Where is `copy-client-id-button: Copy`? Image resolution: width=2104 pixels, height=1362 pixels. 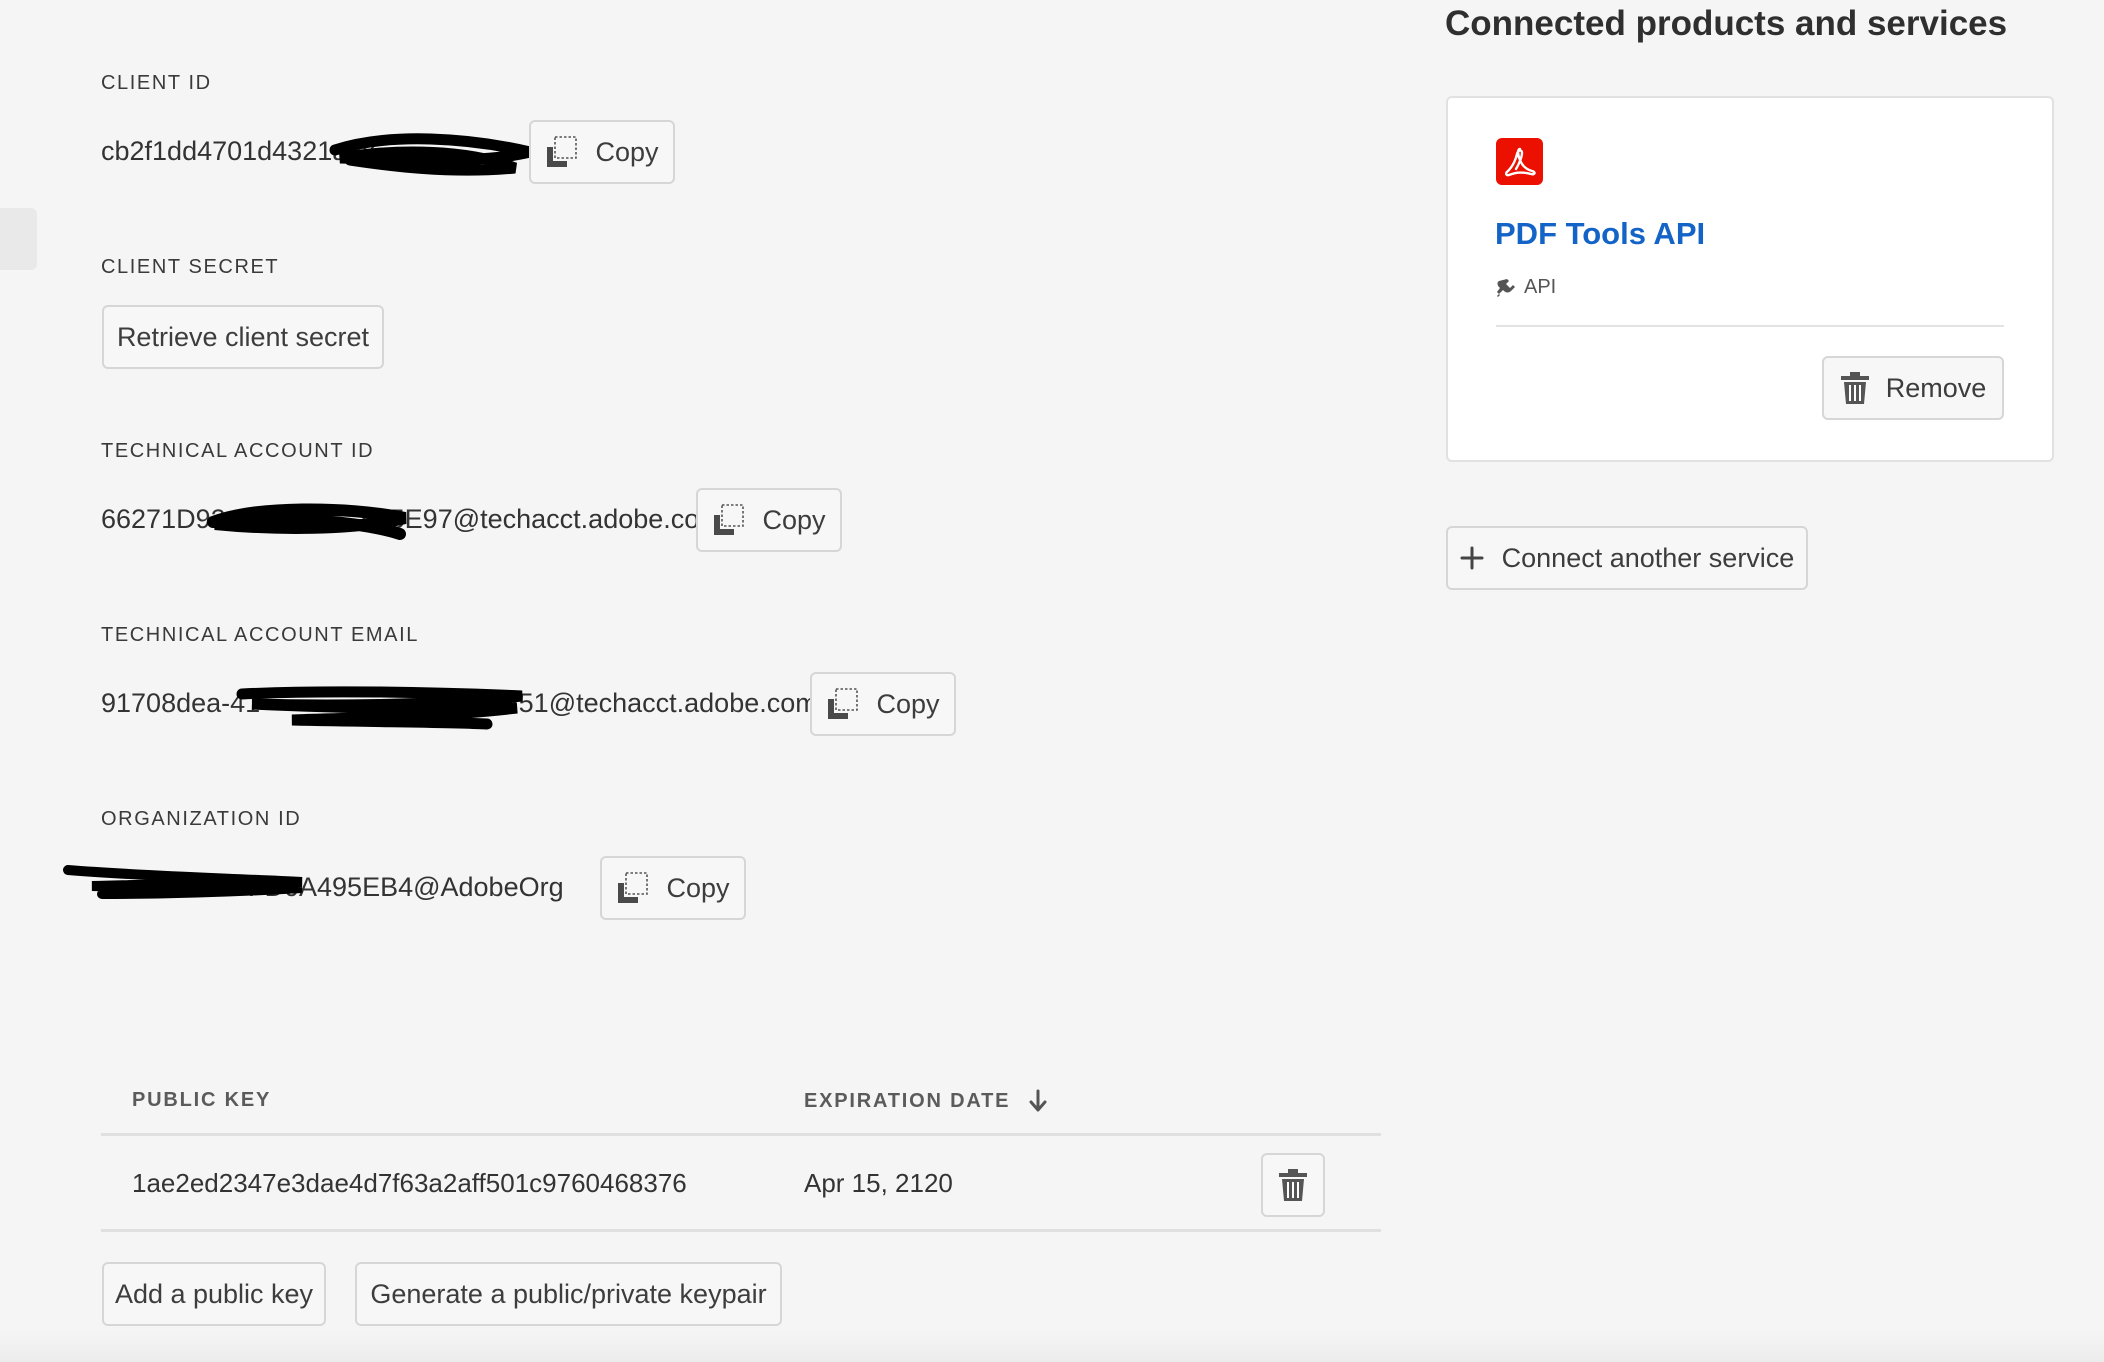
copy-client-id-button: Copy is located at coordinates (602, 152).